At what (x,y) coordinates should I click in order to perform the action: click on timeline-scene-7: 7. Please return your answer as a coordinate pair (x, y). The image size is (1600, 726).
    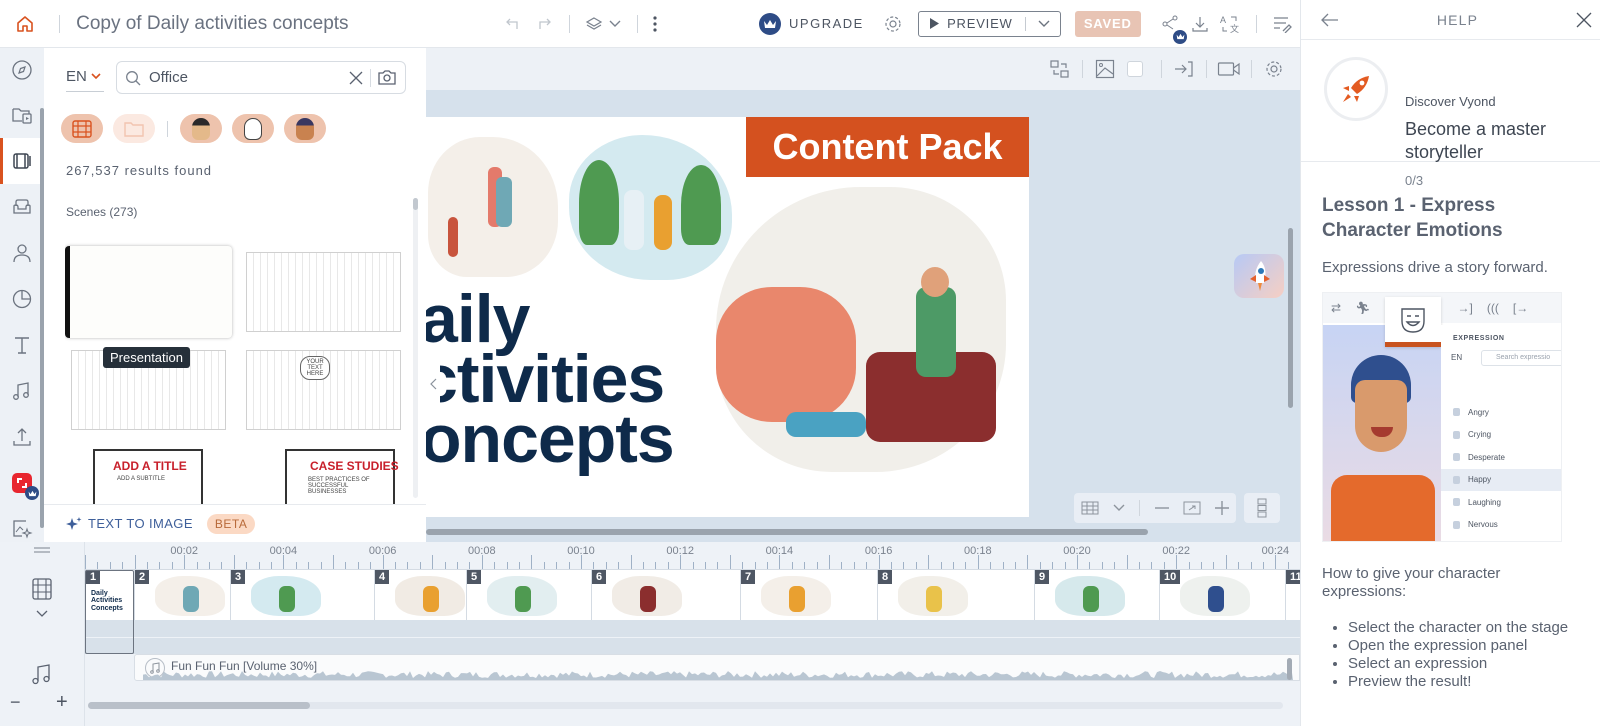
    Looking at the image, I should click on (808, 595).